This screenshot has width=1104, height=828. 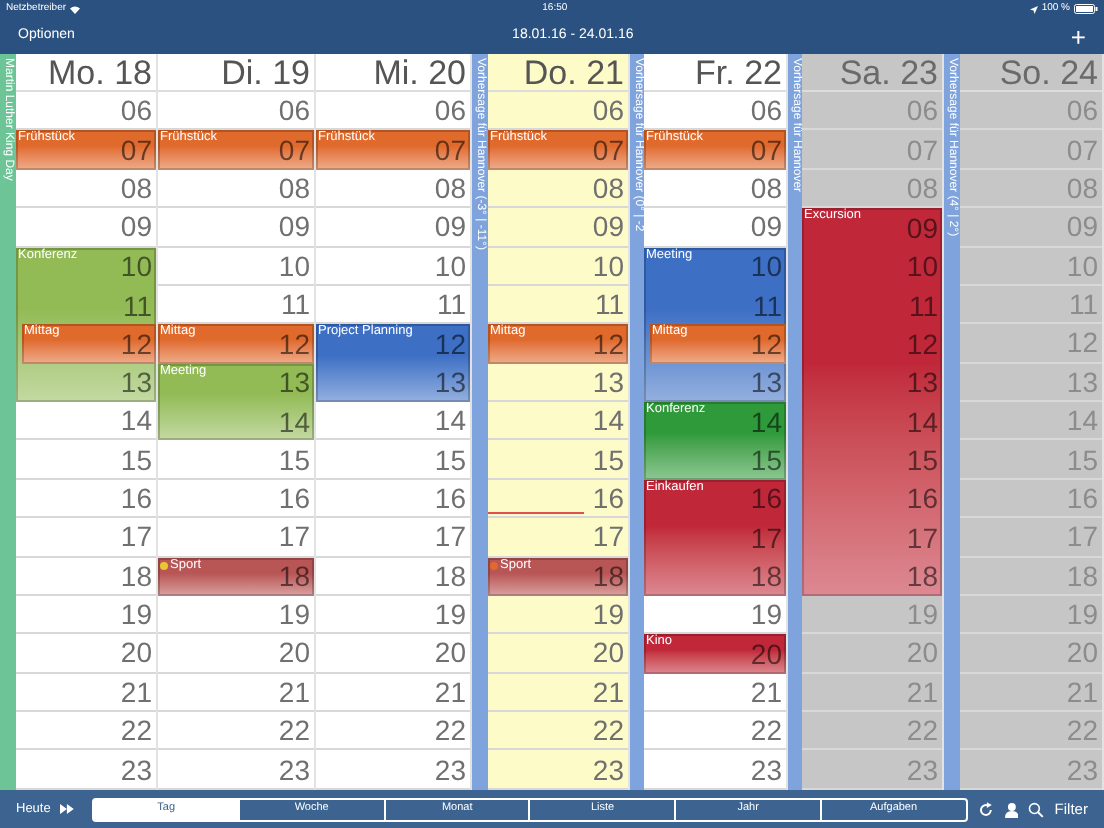 I want to click on fast-forward-icon, so click(x=67, y=809).